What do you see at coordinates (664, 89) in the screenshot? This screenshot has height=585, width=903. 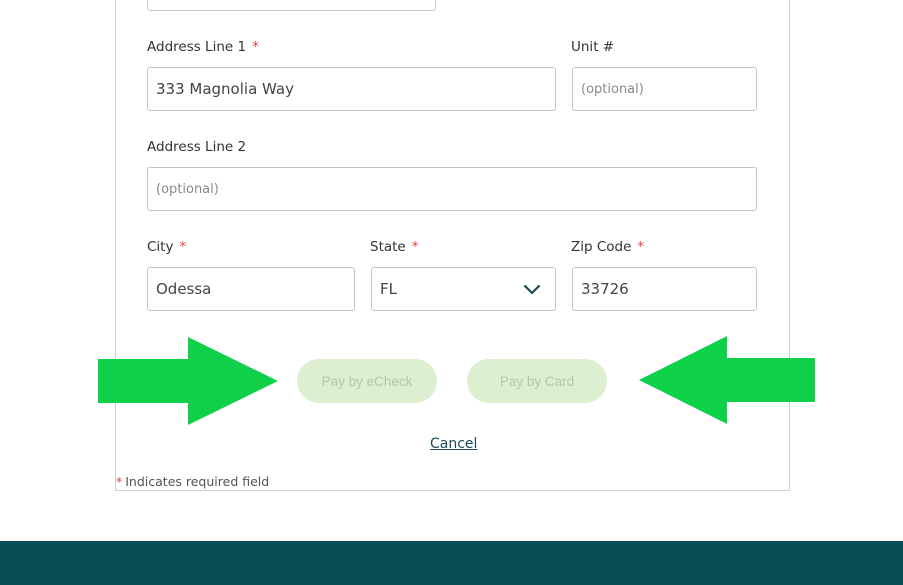 I see `unit-input: (optional)` at bounding box center [664, 89].